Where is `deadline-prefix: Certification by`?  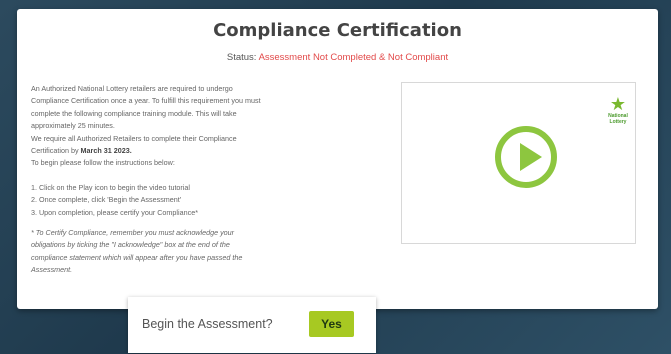
deadline-prefix: Certification by is located at coordinates (55, 151).